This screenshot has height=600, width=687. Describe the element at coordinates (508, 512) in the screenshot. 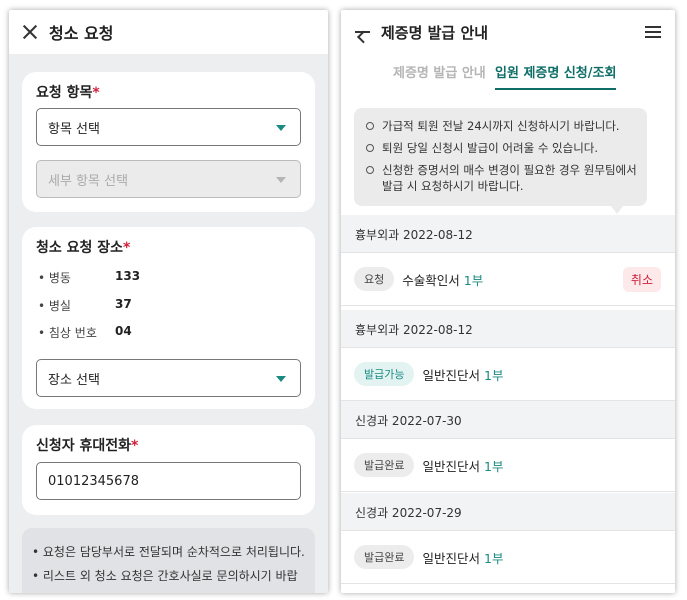

I see `group-header: 신경과 2022-07-29` at that location.